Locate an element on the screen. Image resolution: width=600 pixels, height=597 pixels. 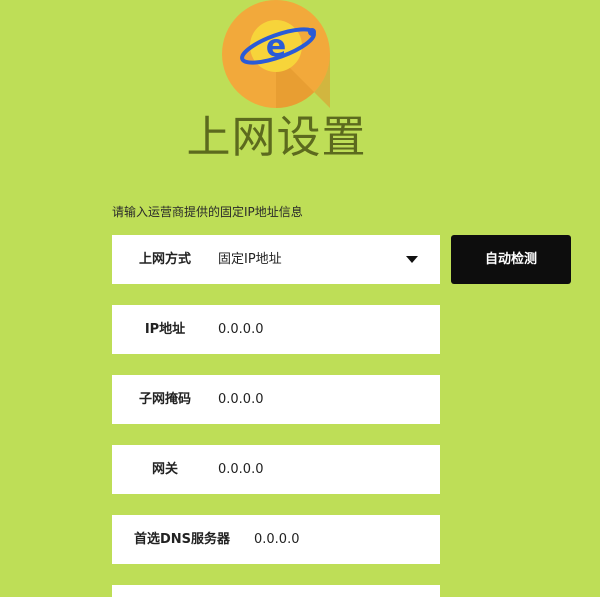
instruction-text: 请输入运营商提供的固定IP地址信息 is located at coordinates (207, 212).